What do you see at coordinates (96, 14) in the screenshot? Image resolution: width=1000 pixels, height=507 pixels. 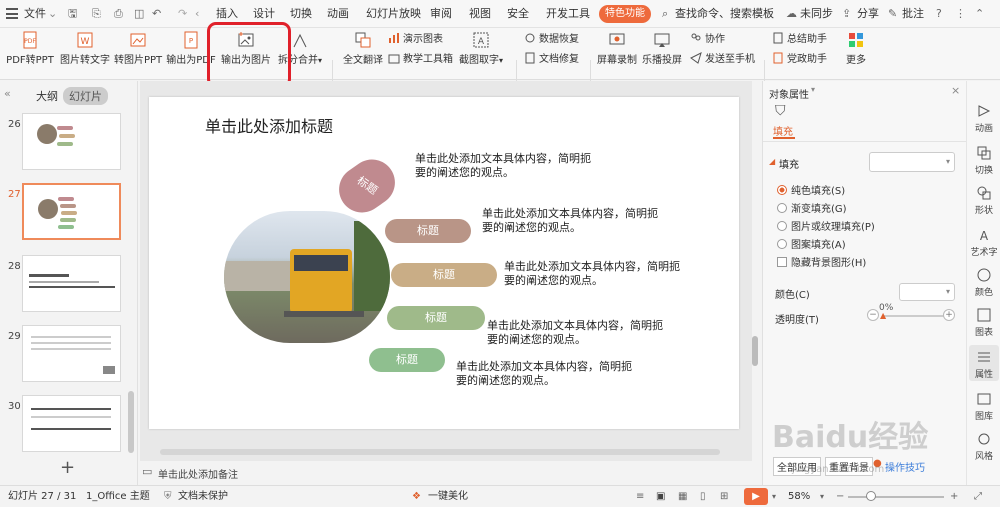 I see `export-icon: ⎘` at bounding box center [96, 14].